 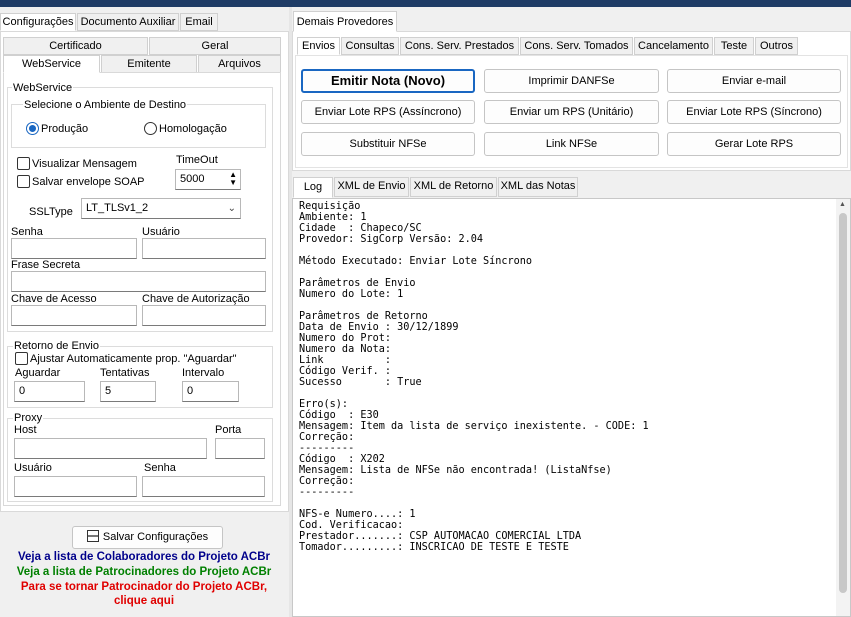 I want to click on salvar-configuracoes-label: Salvar Configurações, so click(x=155, y=537).